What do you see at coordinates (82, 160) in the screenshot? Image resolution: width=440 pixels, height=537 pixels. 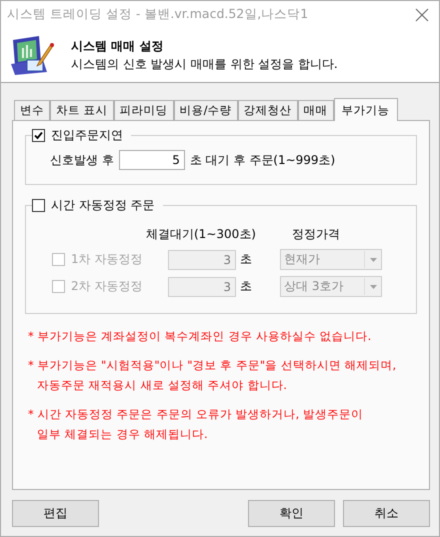 I see `field-label: 신호발생 후` at bounding box center [82, 160].